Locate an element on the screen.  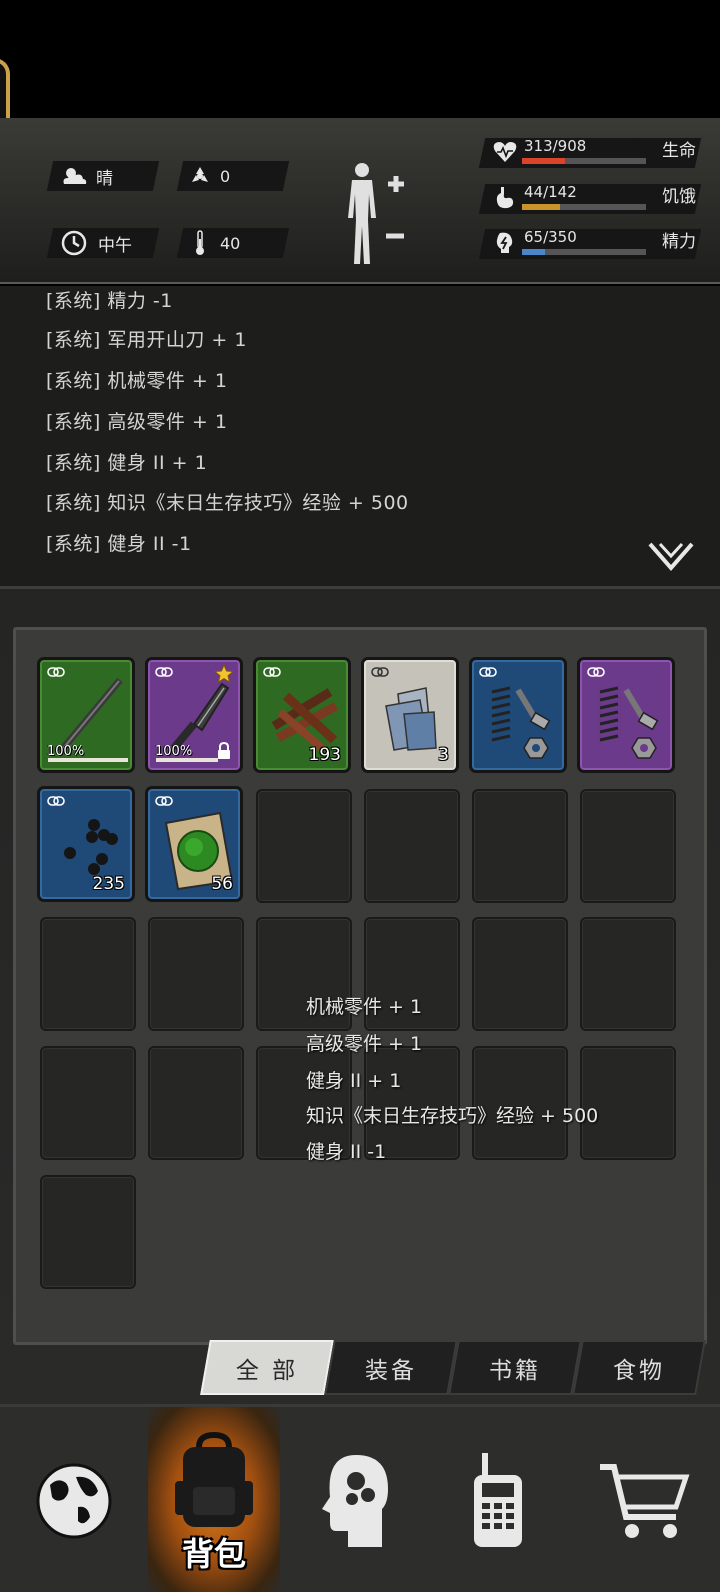
energy-bar is located at coordinates (584, 252).